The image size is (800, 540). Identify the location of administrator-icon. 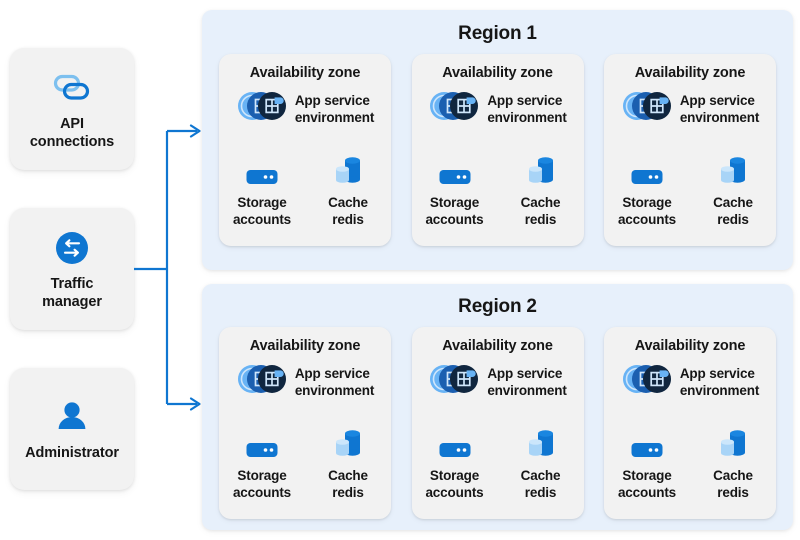
(72, 417).